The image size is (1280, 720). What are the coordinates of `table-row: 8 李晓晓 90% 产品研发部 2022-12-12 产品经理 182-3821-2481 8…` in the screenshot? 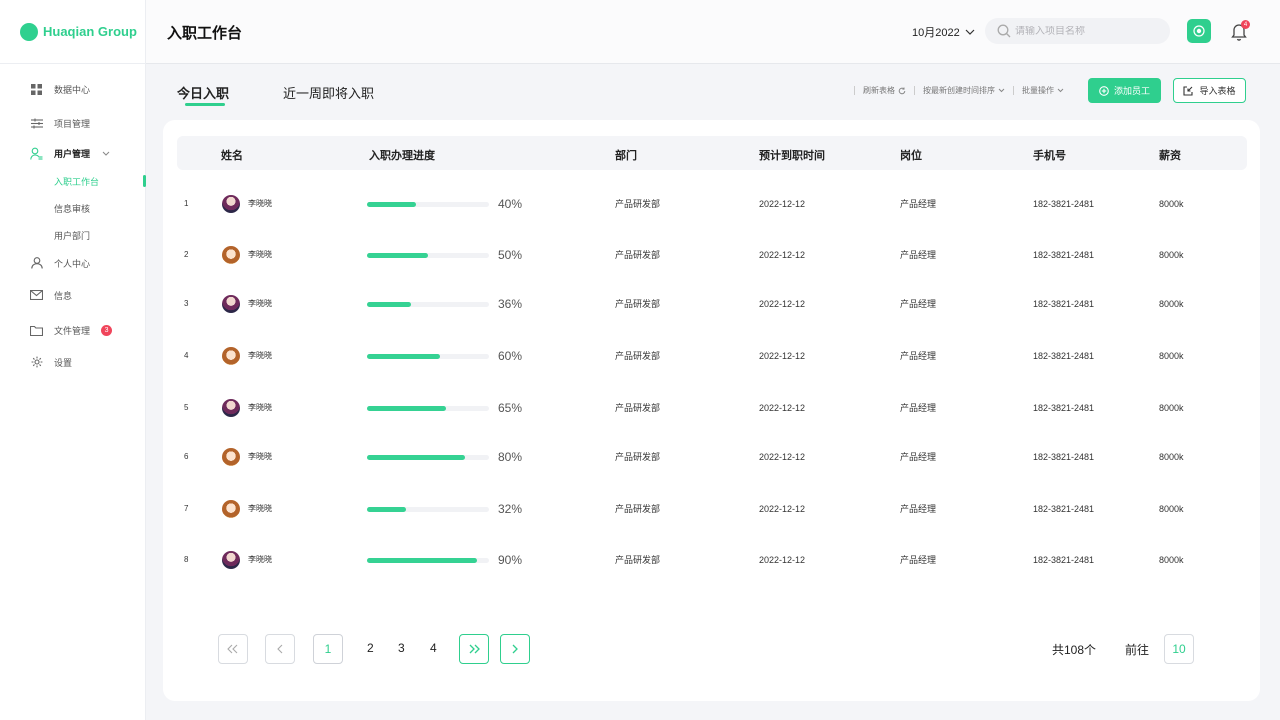 It's located at (711, 560).